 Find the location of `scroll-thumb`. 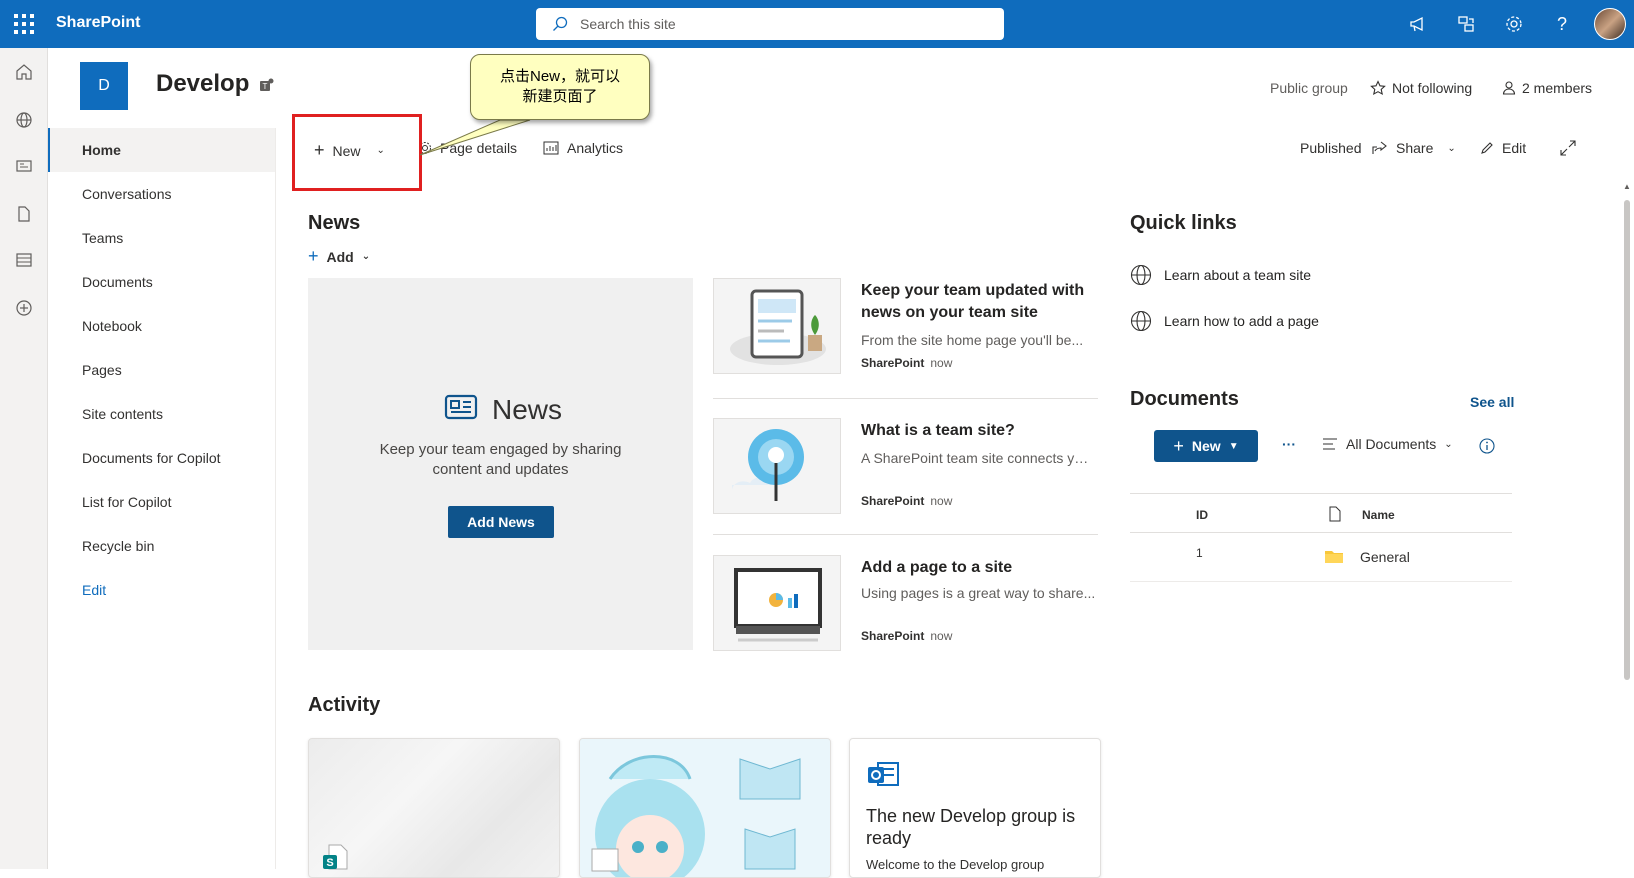

scroll-thumb is located at coordinates (1627, 440).